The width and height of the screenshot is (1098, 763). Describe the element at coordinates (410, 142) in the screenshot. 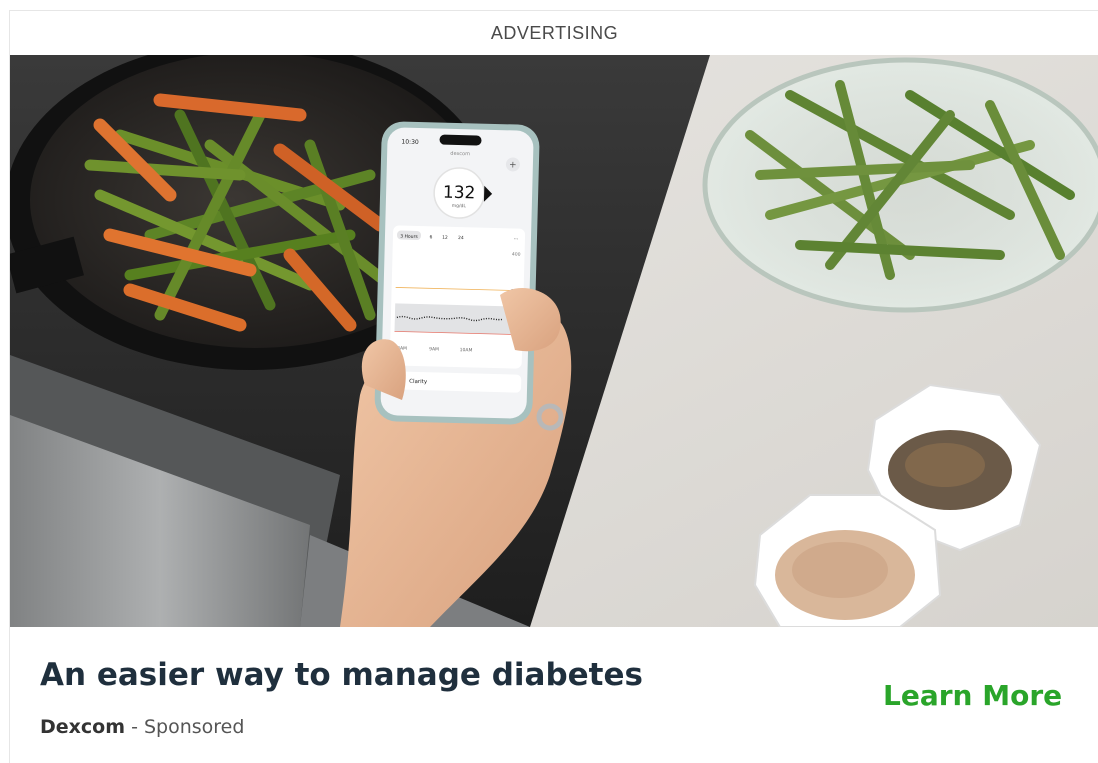

I see `phone-time: 10:30` at that location.